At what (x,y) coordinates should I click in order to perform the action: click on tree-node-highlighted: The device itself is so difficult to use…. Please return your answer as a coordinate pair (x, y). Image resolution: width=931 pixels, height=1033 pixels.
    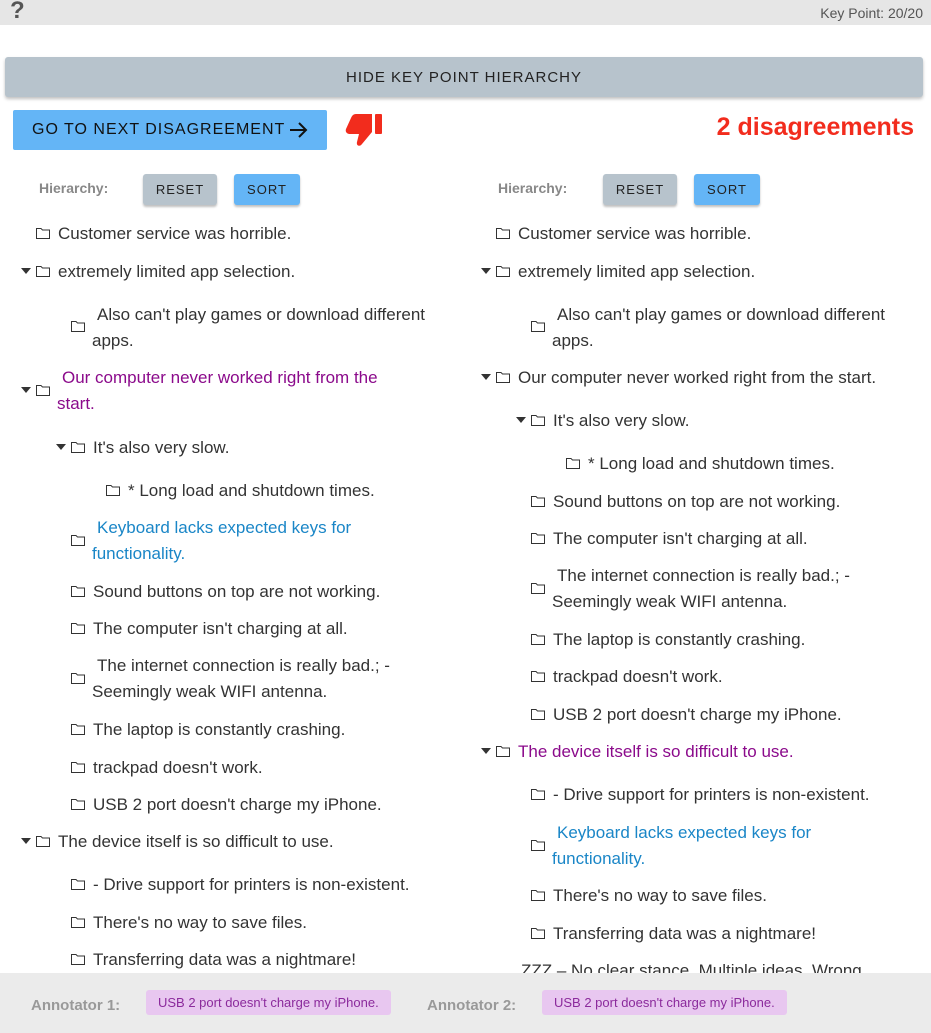
    Looking at the image, I should click on (645, 752).